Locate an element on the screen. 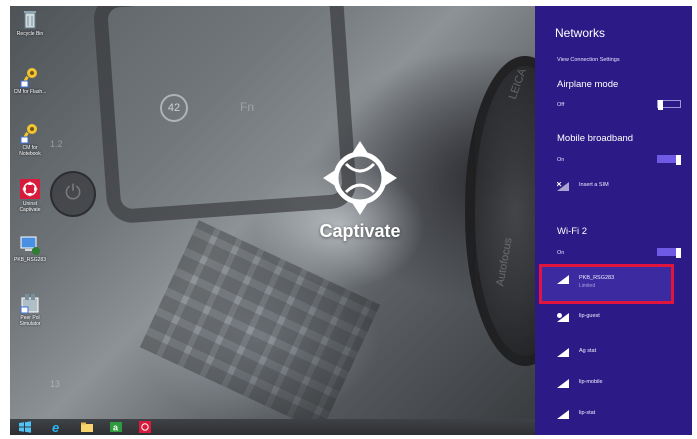  mobile-broadband-toggle is located at coordinates (669, 160).